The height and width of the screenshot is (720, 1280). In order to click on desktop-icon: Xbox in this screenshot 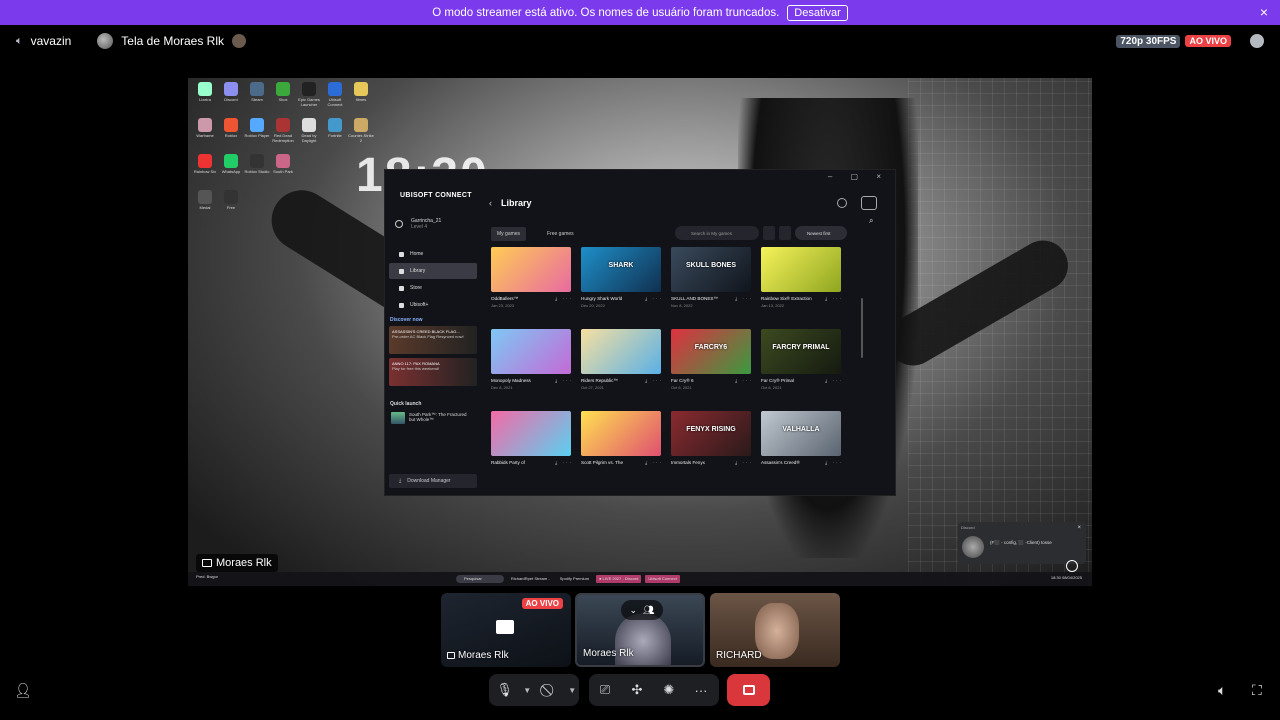, I will do `click(283, 97)`.